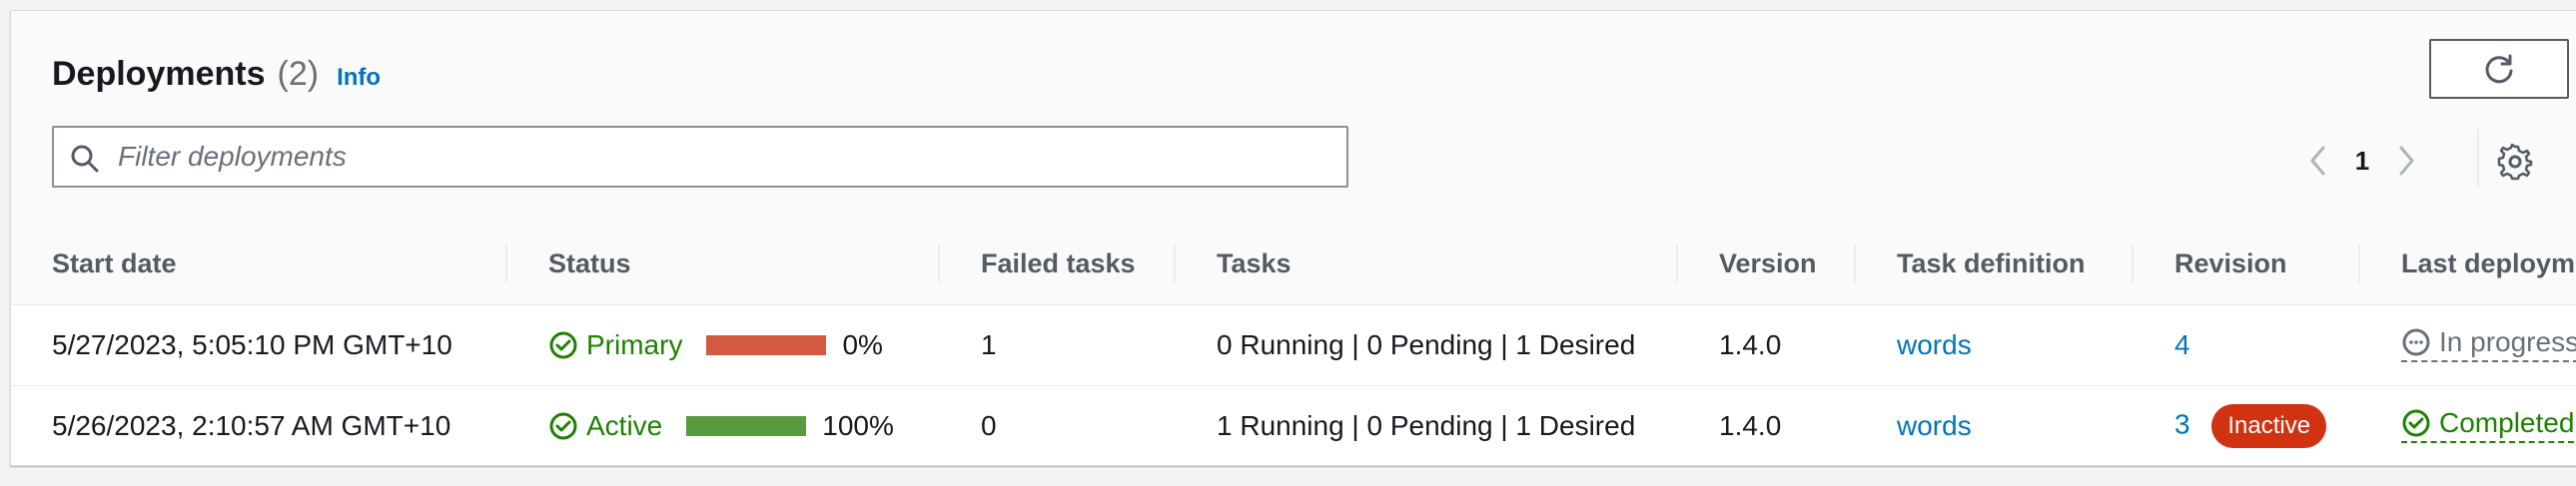 Image resolution: width=2576 pixels, height=486 pixels. I want to click on column-header-task-definition: Task definition, so click(1995, 264).